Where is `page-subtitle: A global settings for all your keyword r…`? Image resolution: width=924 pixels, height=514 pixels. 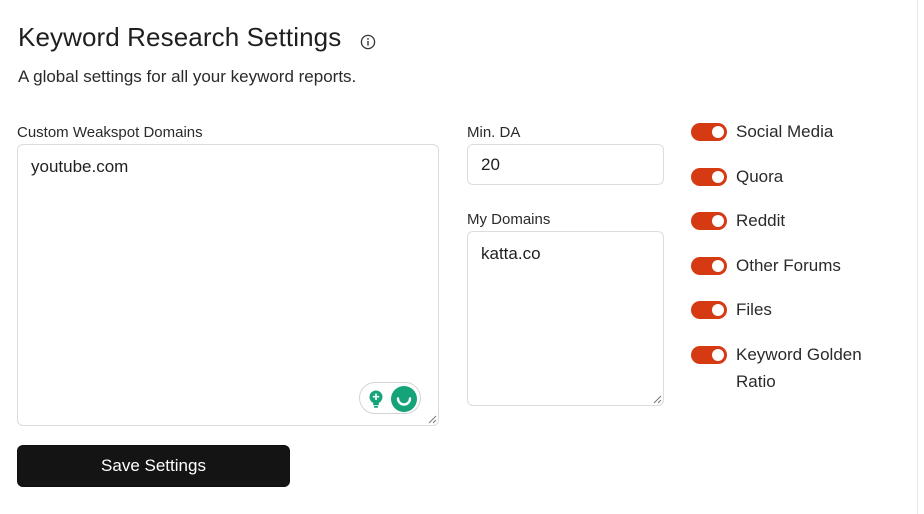 page-subtitle: A global settings for all your keyword r… is located at coordinates (187, 76).